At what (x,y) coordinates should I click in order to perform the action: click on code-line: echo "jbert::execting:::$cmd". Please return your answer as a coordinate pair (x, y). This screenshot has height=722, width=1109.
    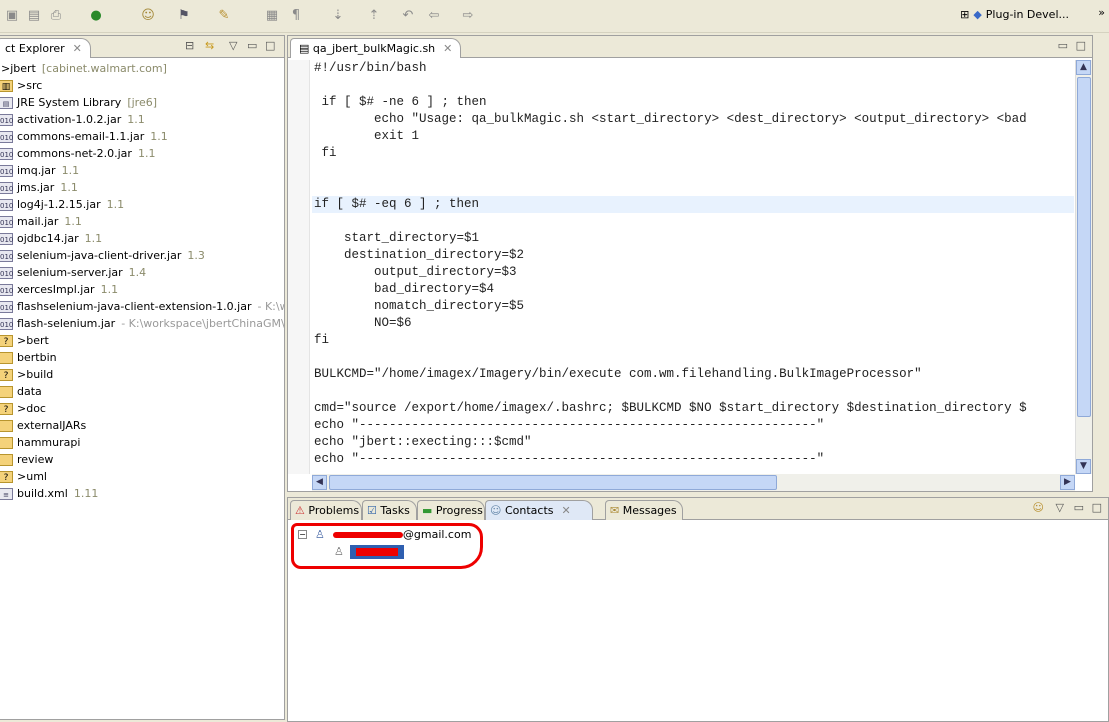
    Looking at the image, I should click on (423, 442).